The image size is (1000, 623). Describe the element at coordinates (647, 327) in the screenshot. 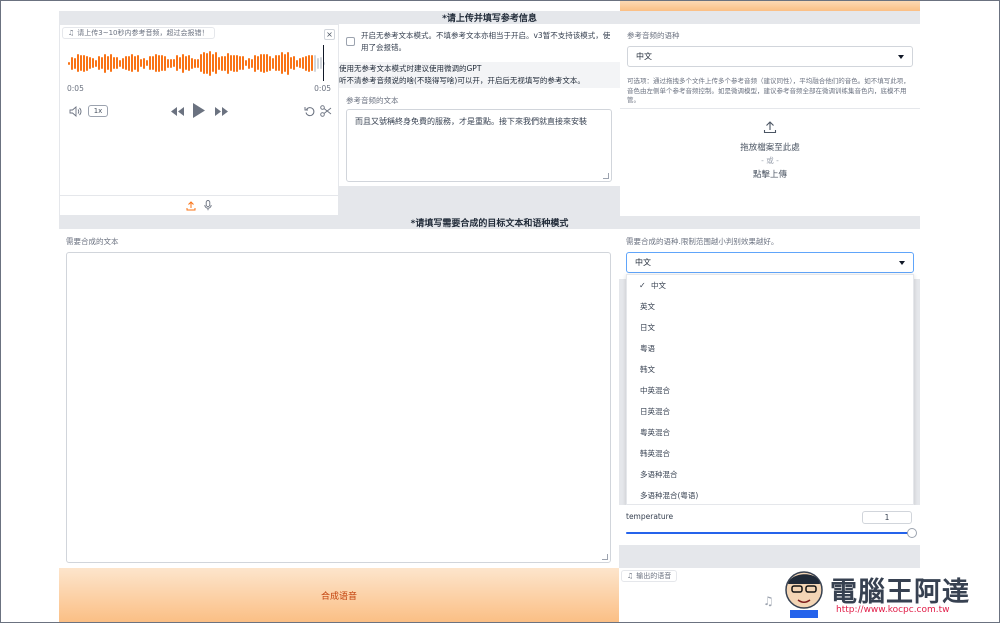

I see `dropdown-option-label: 日文` at that location.